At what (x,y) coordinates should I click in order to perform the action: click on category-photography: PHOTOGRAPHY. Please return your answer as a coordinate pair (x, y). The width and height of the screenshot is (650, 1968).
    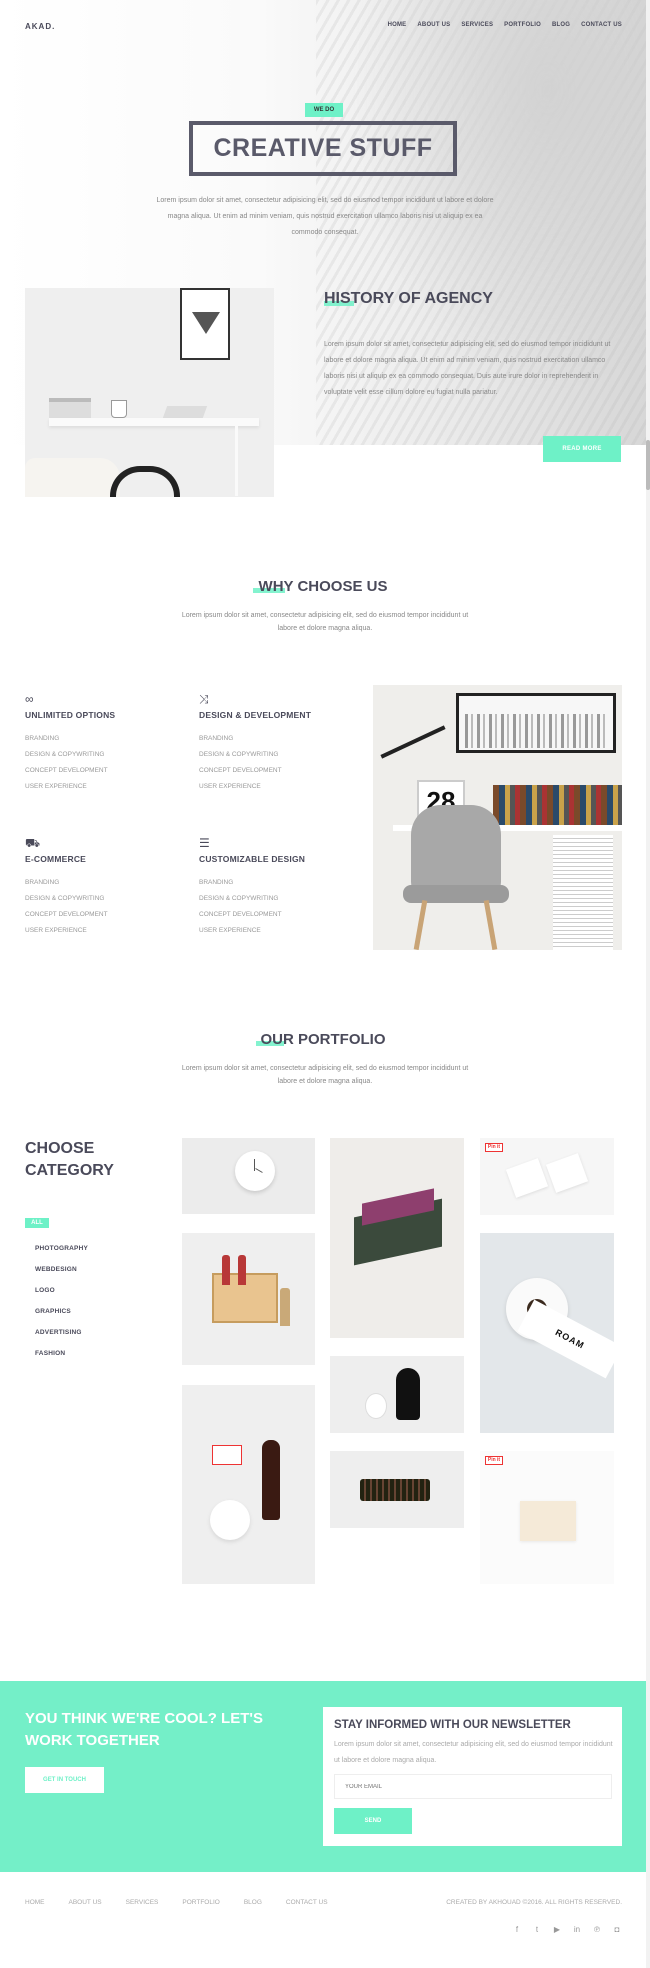
    Looking at the image, I should click on (61, 1248).